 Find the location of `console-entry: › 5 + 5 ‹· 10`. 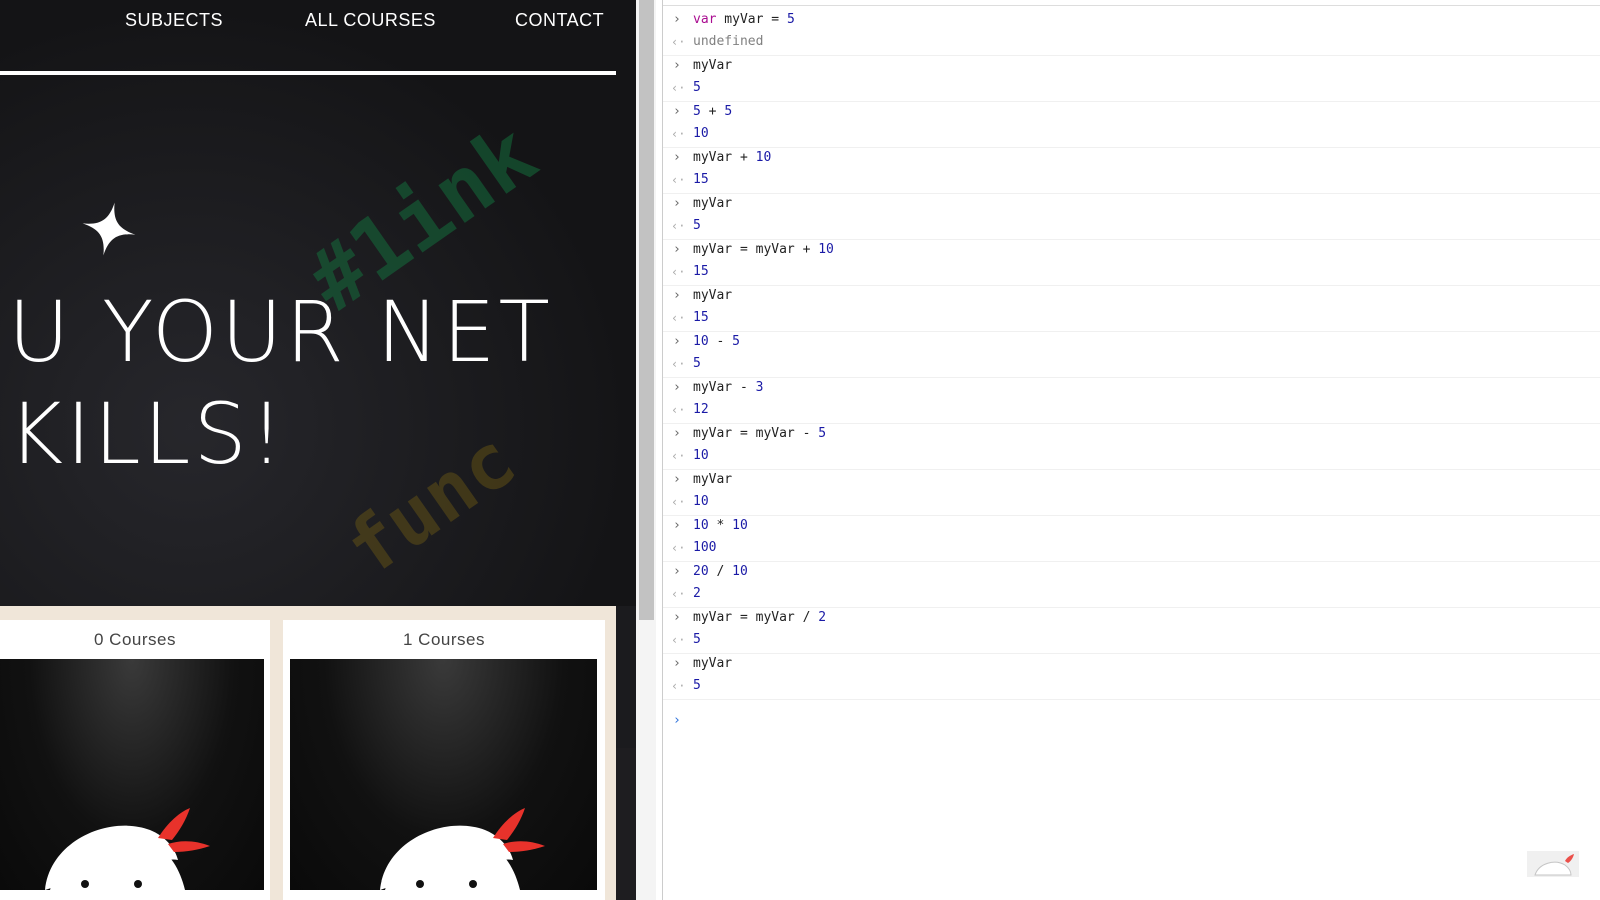

console-entry: › 5 + 5 ‹· 10 is located at coordinates (1131, 124).